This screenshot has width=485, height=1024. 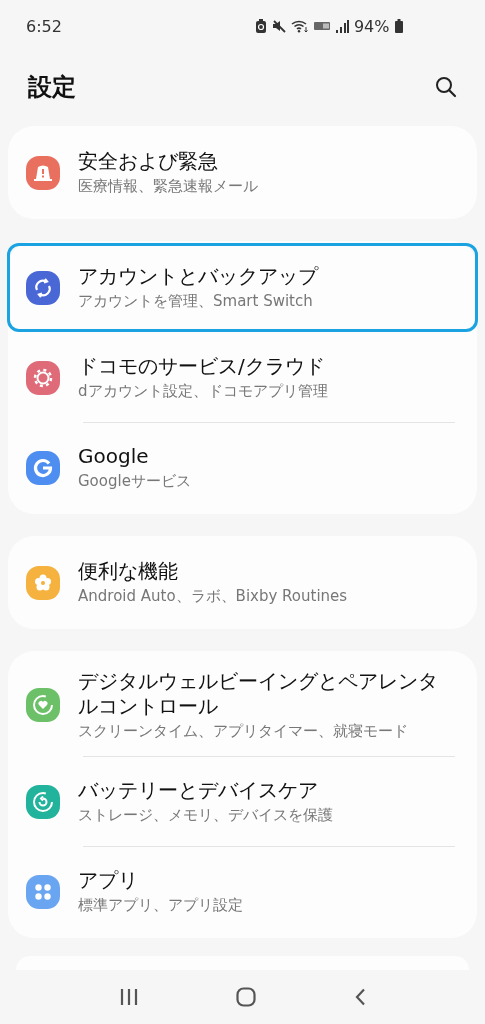 What do you see at coordinates (371, 26) in the screenshot?
I see `battery-percent: 94%` at bounding box center [371, 26].